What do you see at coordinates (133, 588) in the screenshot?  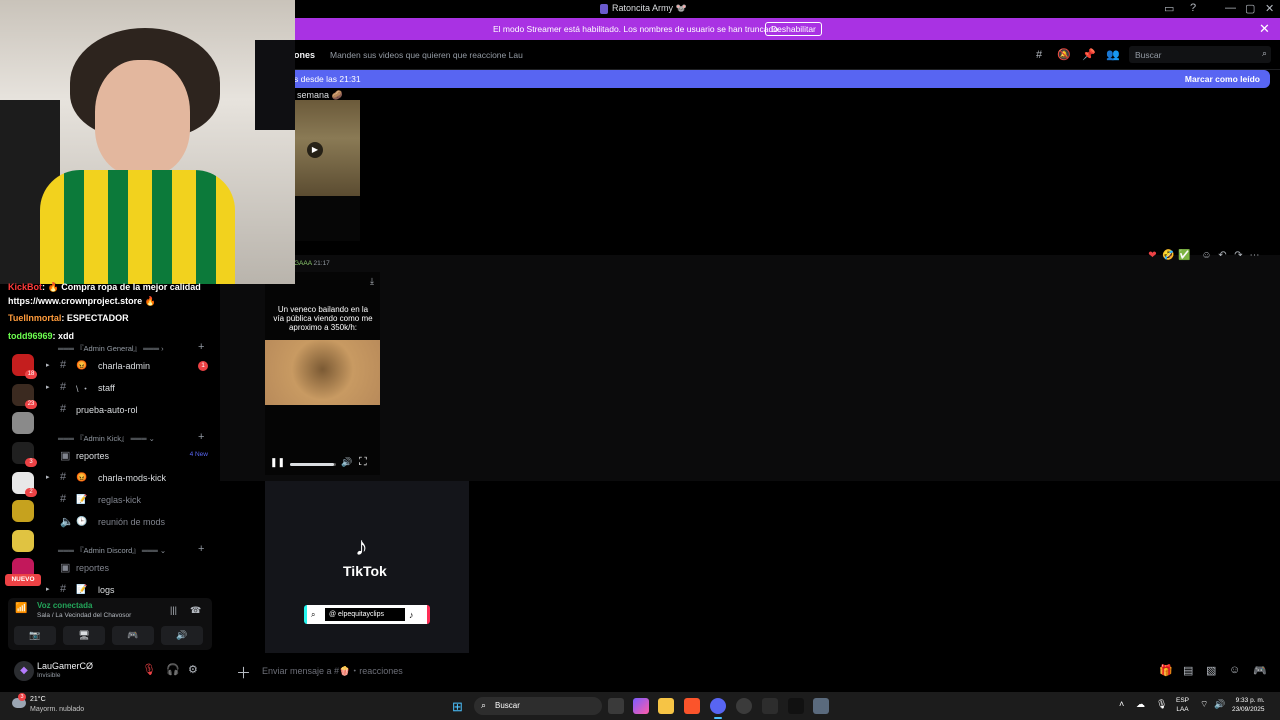 I see `channel-logs: ▸ # 📝 logs` at bounding box center [133, 588].